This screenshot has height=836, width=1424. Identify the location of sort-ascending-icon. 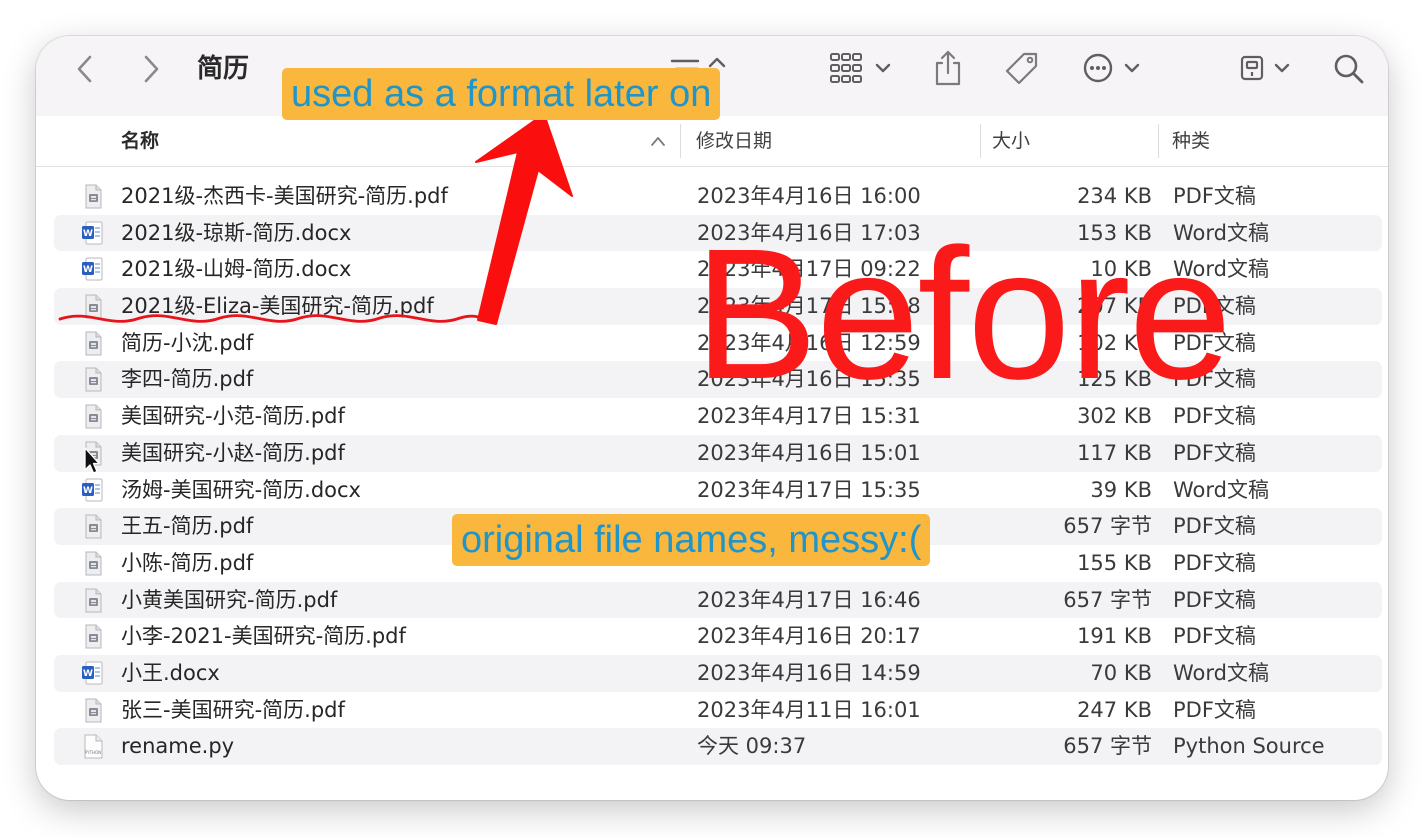
(658, 141).